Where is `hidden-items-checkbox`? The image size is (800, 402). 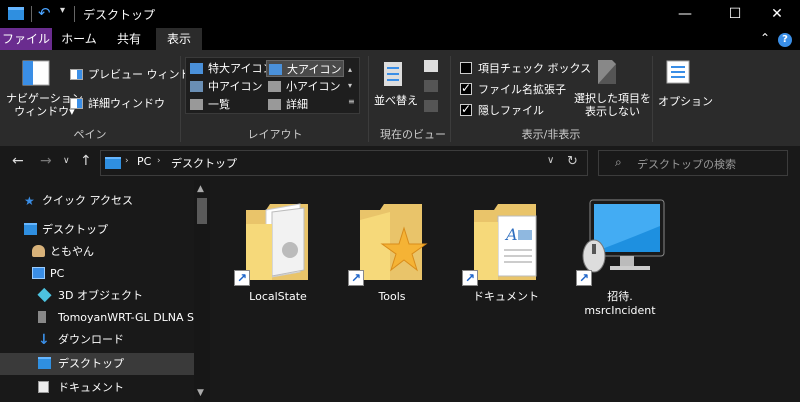
hidden-items-checkbox is located at coordinates (466, 109).